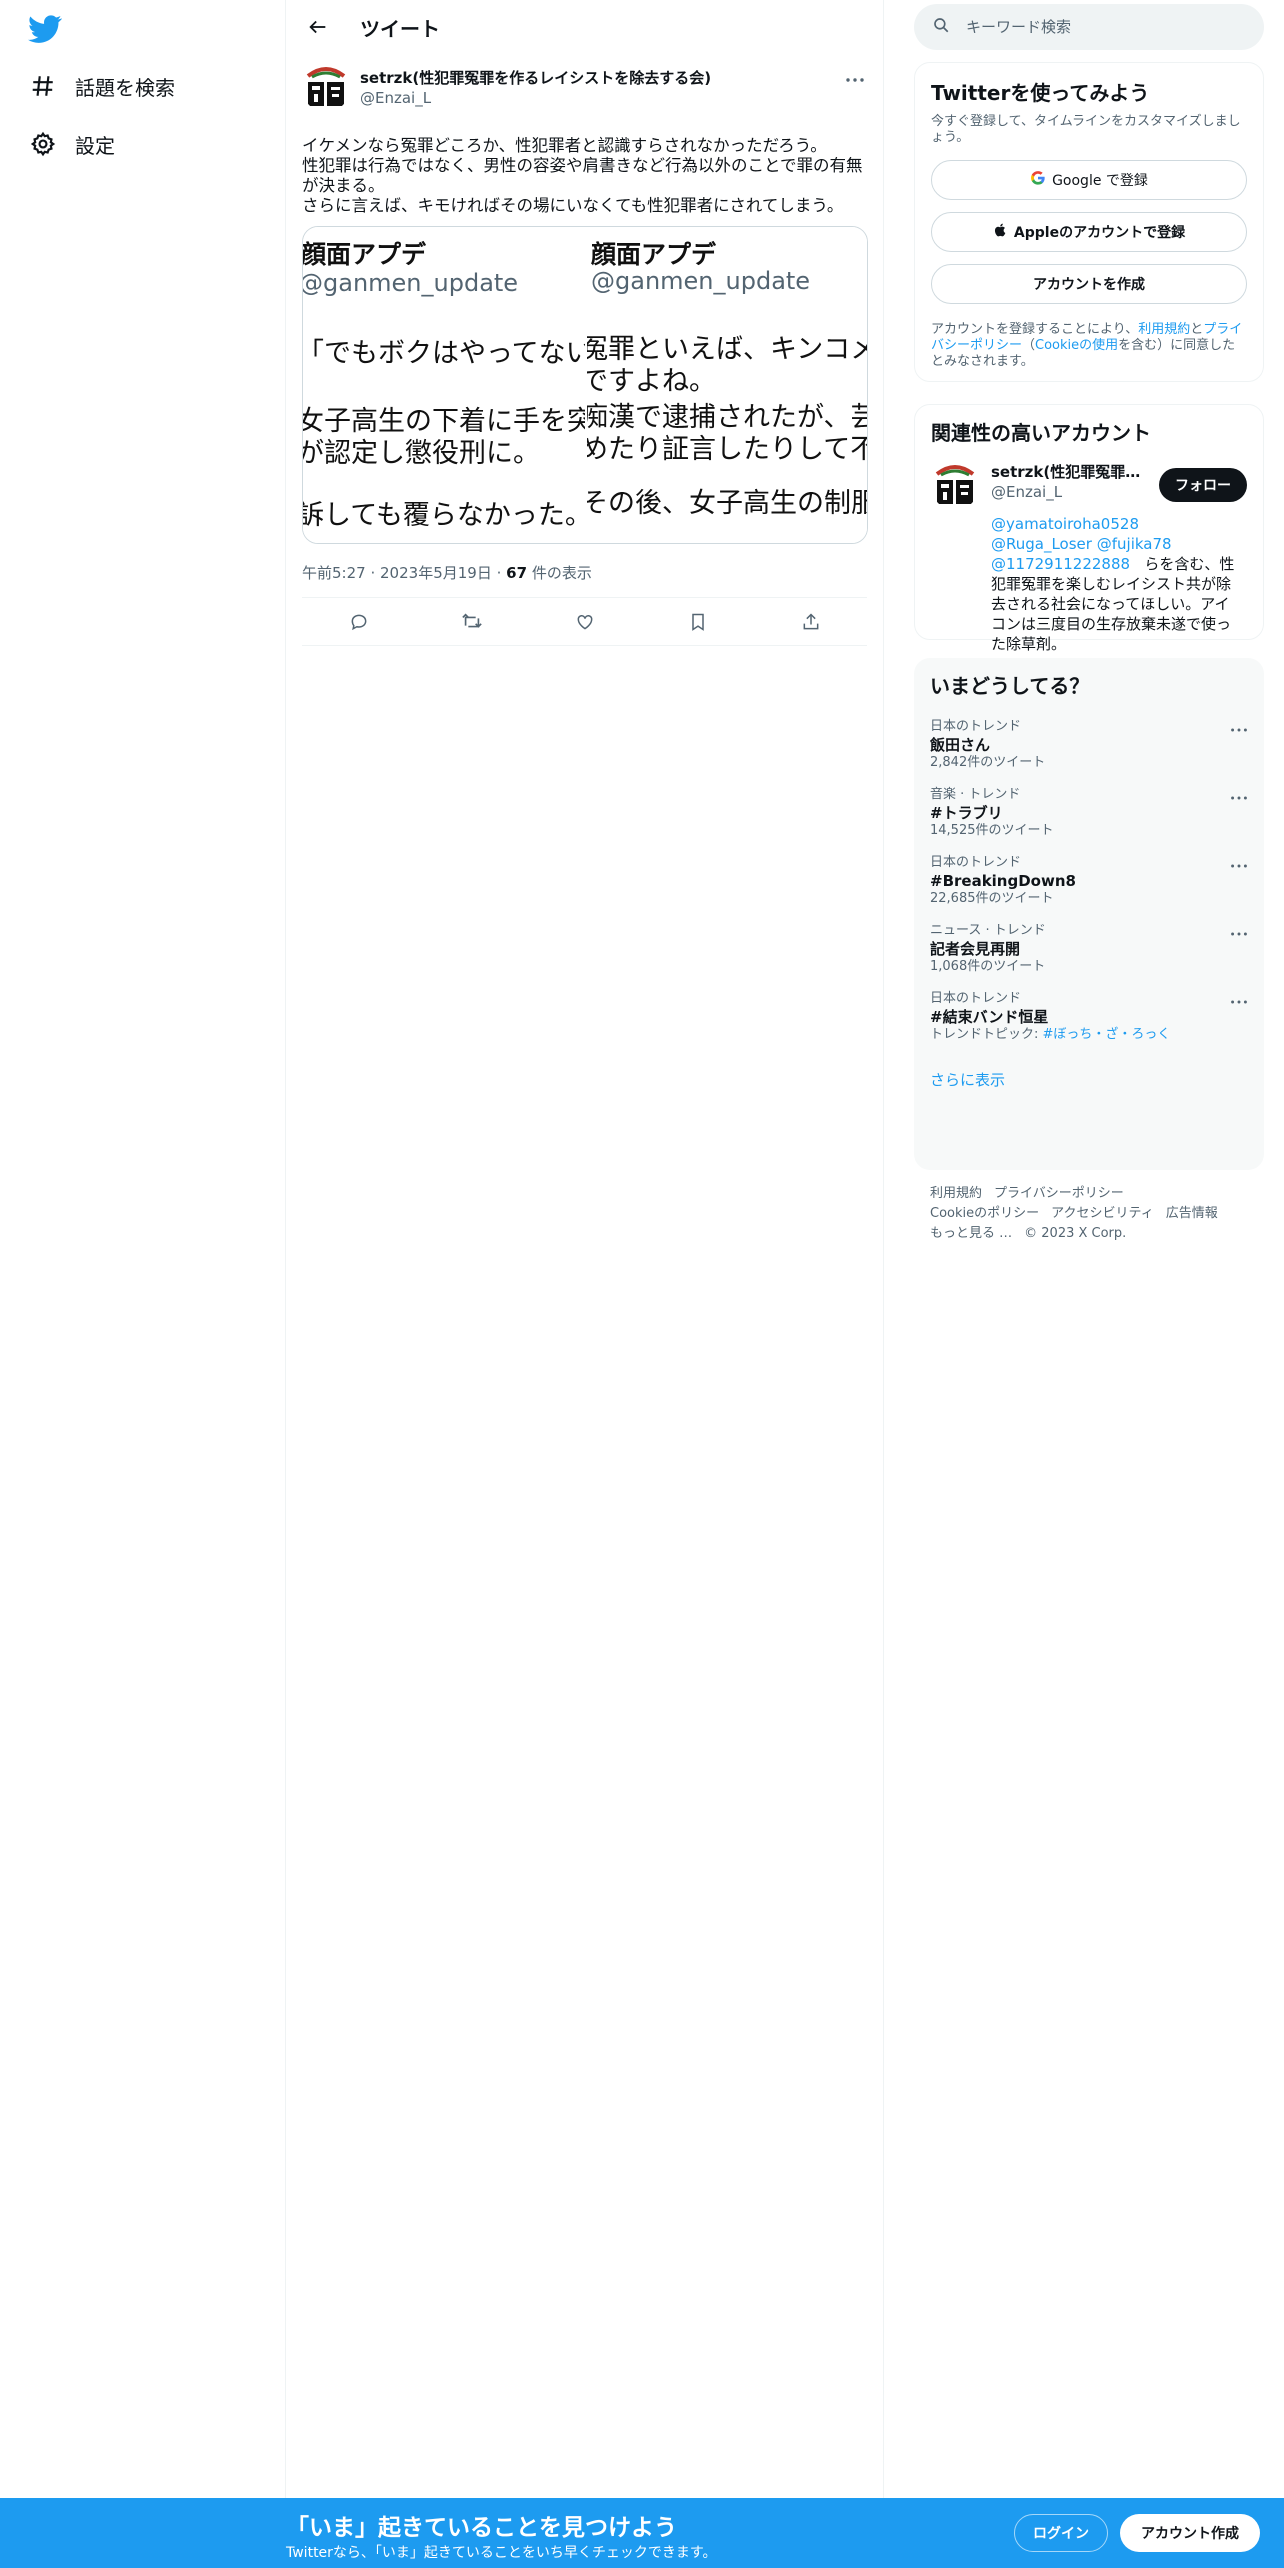  I want to click on terms-link: 利用規約, so click(1164, 329).